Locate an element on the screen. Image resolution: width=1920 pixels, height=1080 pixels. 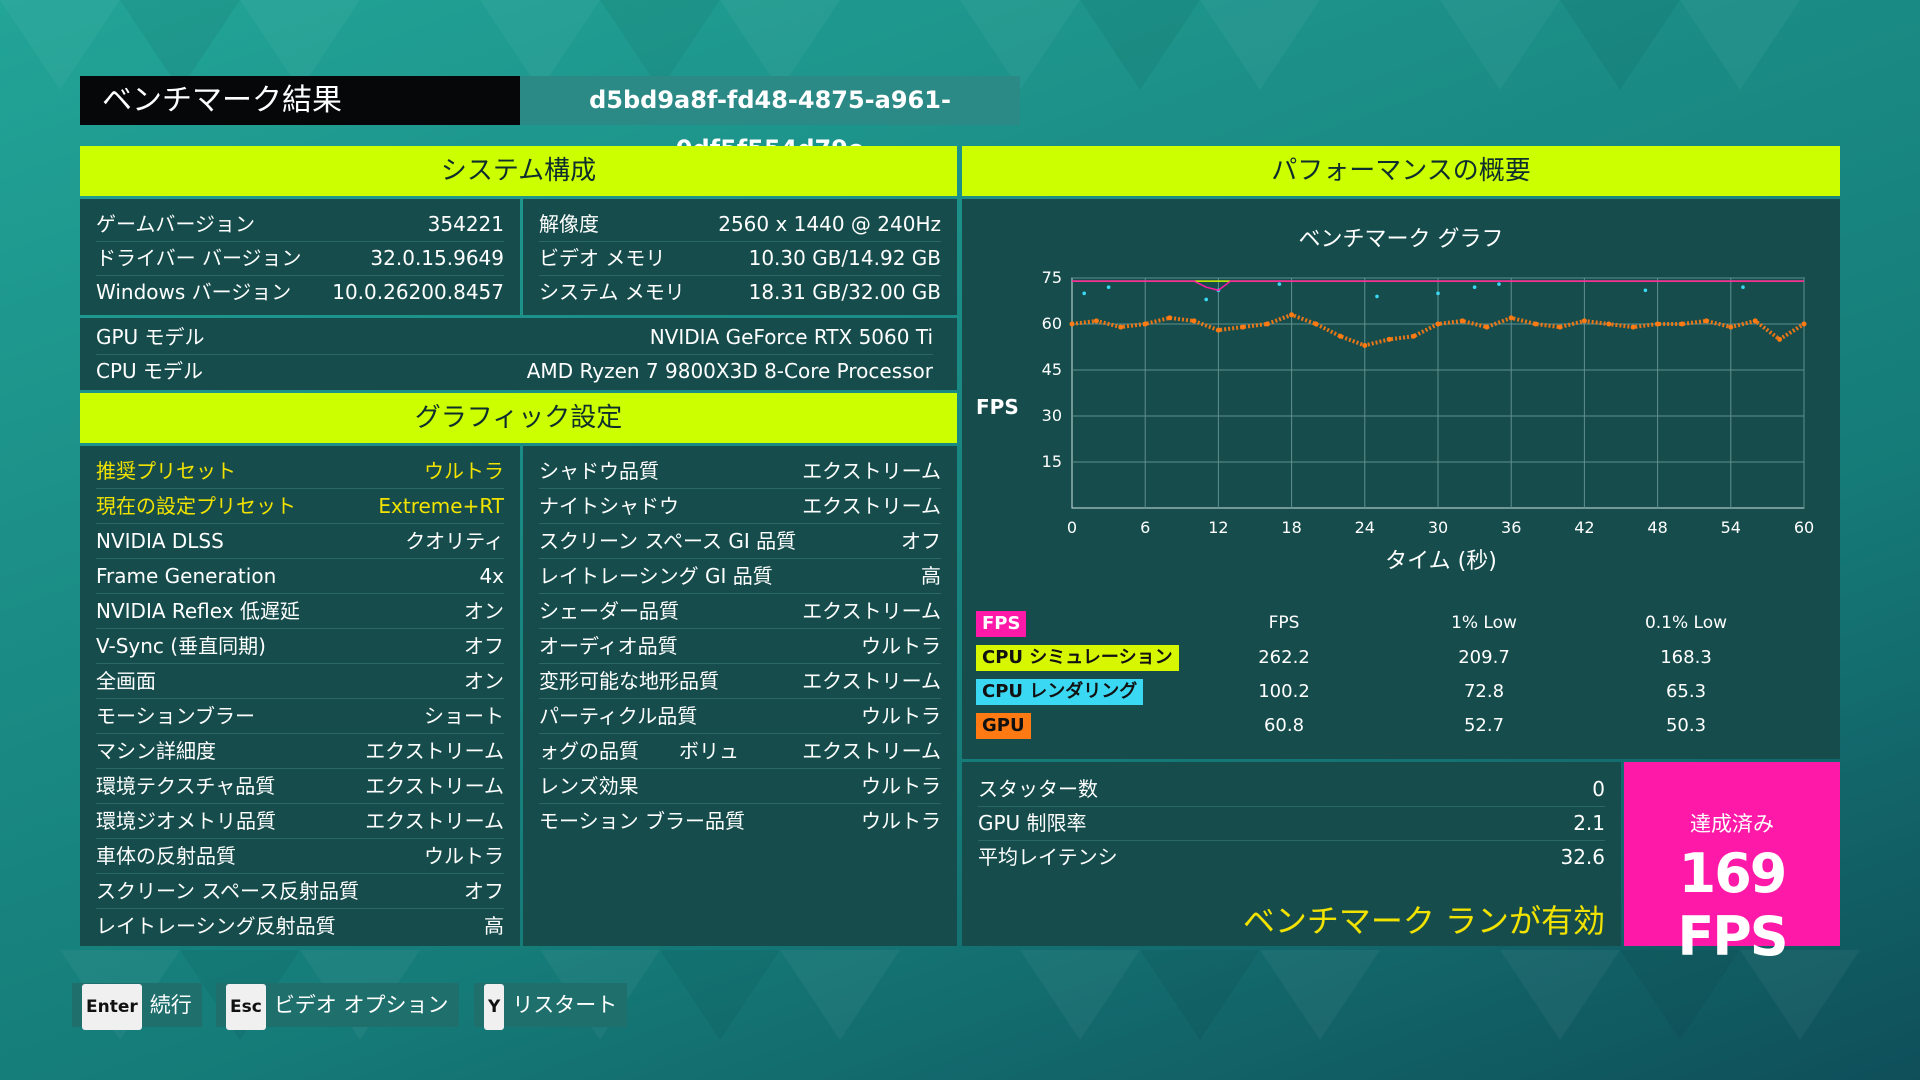
benchmark-graph: 15 30 45 60 75 0 6 12 18 24 30 36 42 48 54 60 is located at coordinates (1428, 402).